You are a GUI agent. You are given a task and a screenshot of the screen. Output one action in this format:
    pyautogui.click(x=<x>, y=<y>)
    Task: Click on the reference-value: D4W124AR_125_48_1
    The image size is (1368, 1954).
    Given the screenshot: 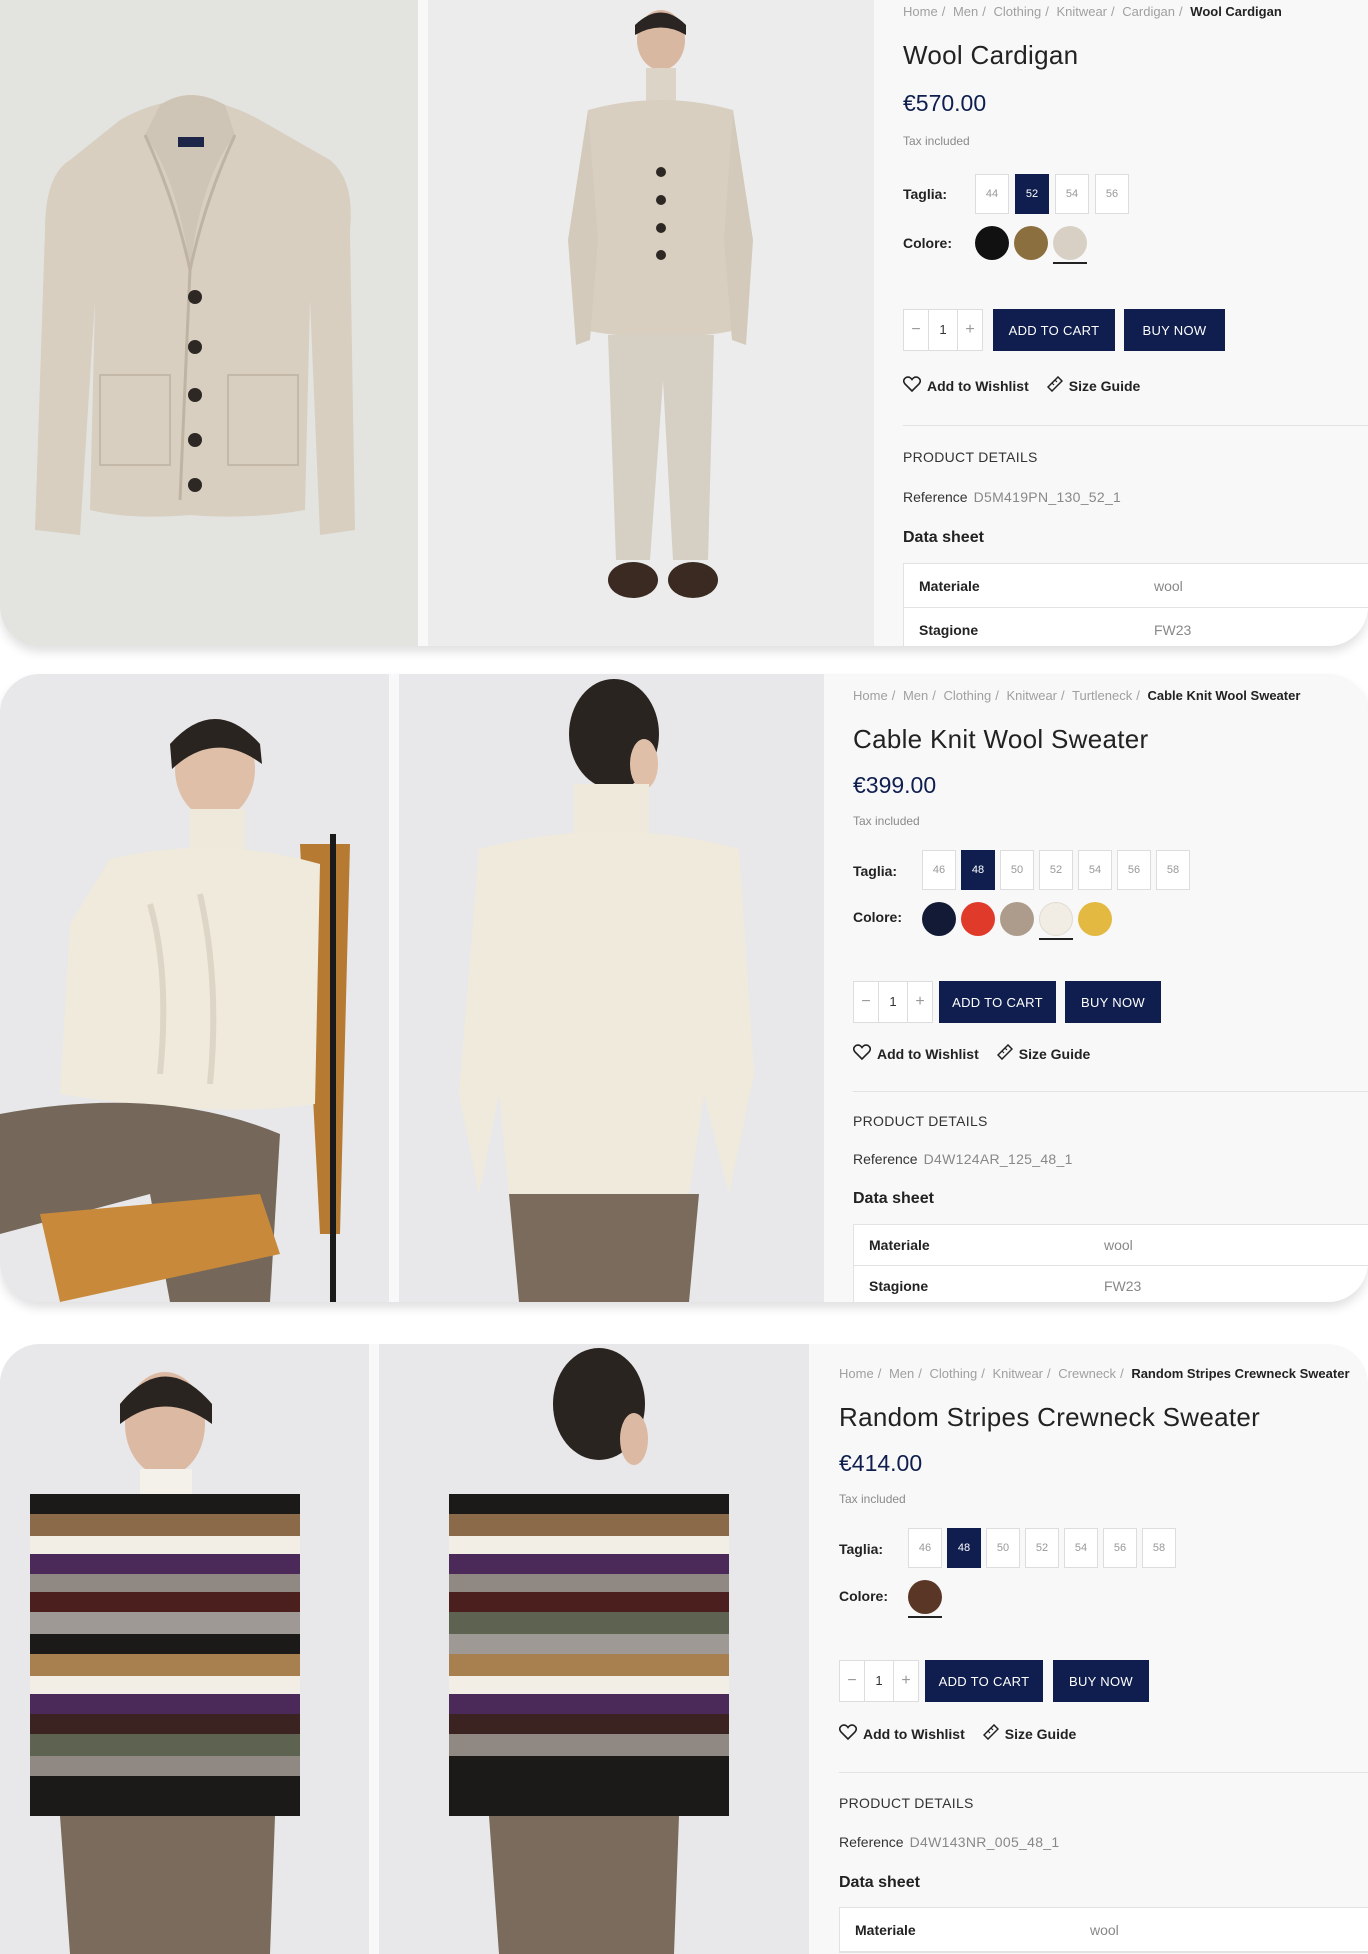 What is the action you would take?
    pyautogui.click(x=998, y=1159)
    